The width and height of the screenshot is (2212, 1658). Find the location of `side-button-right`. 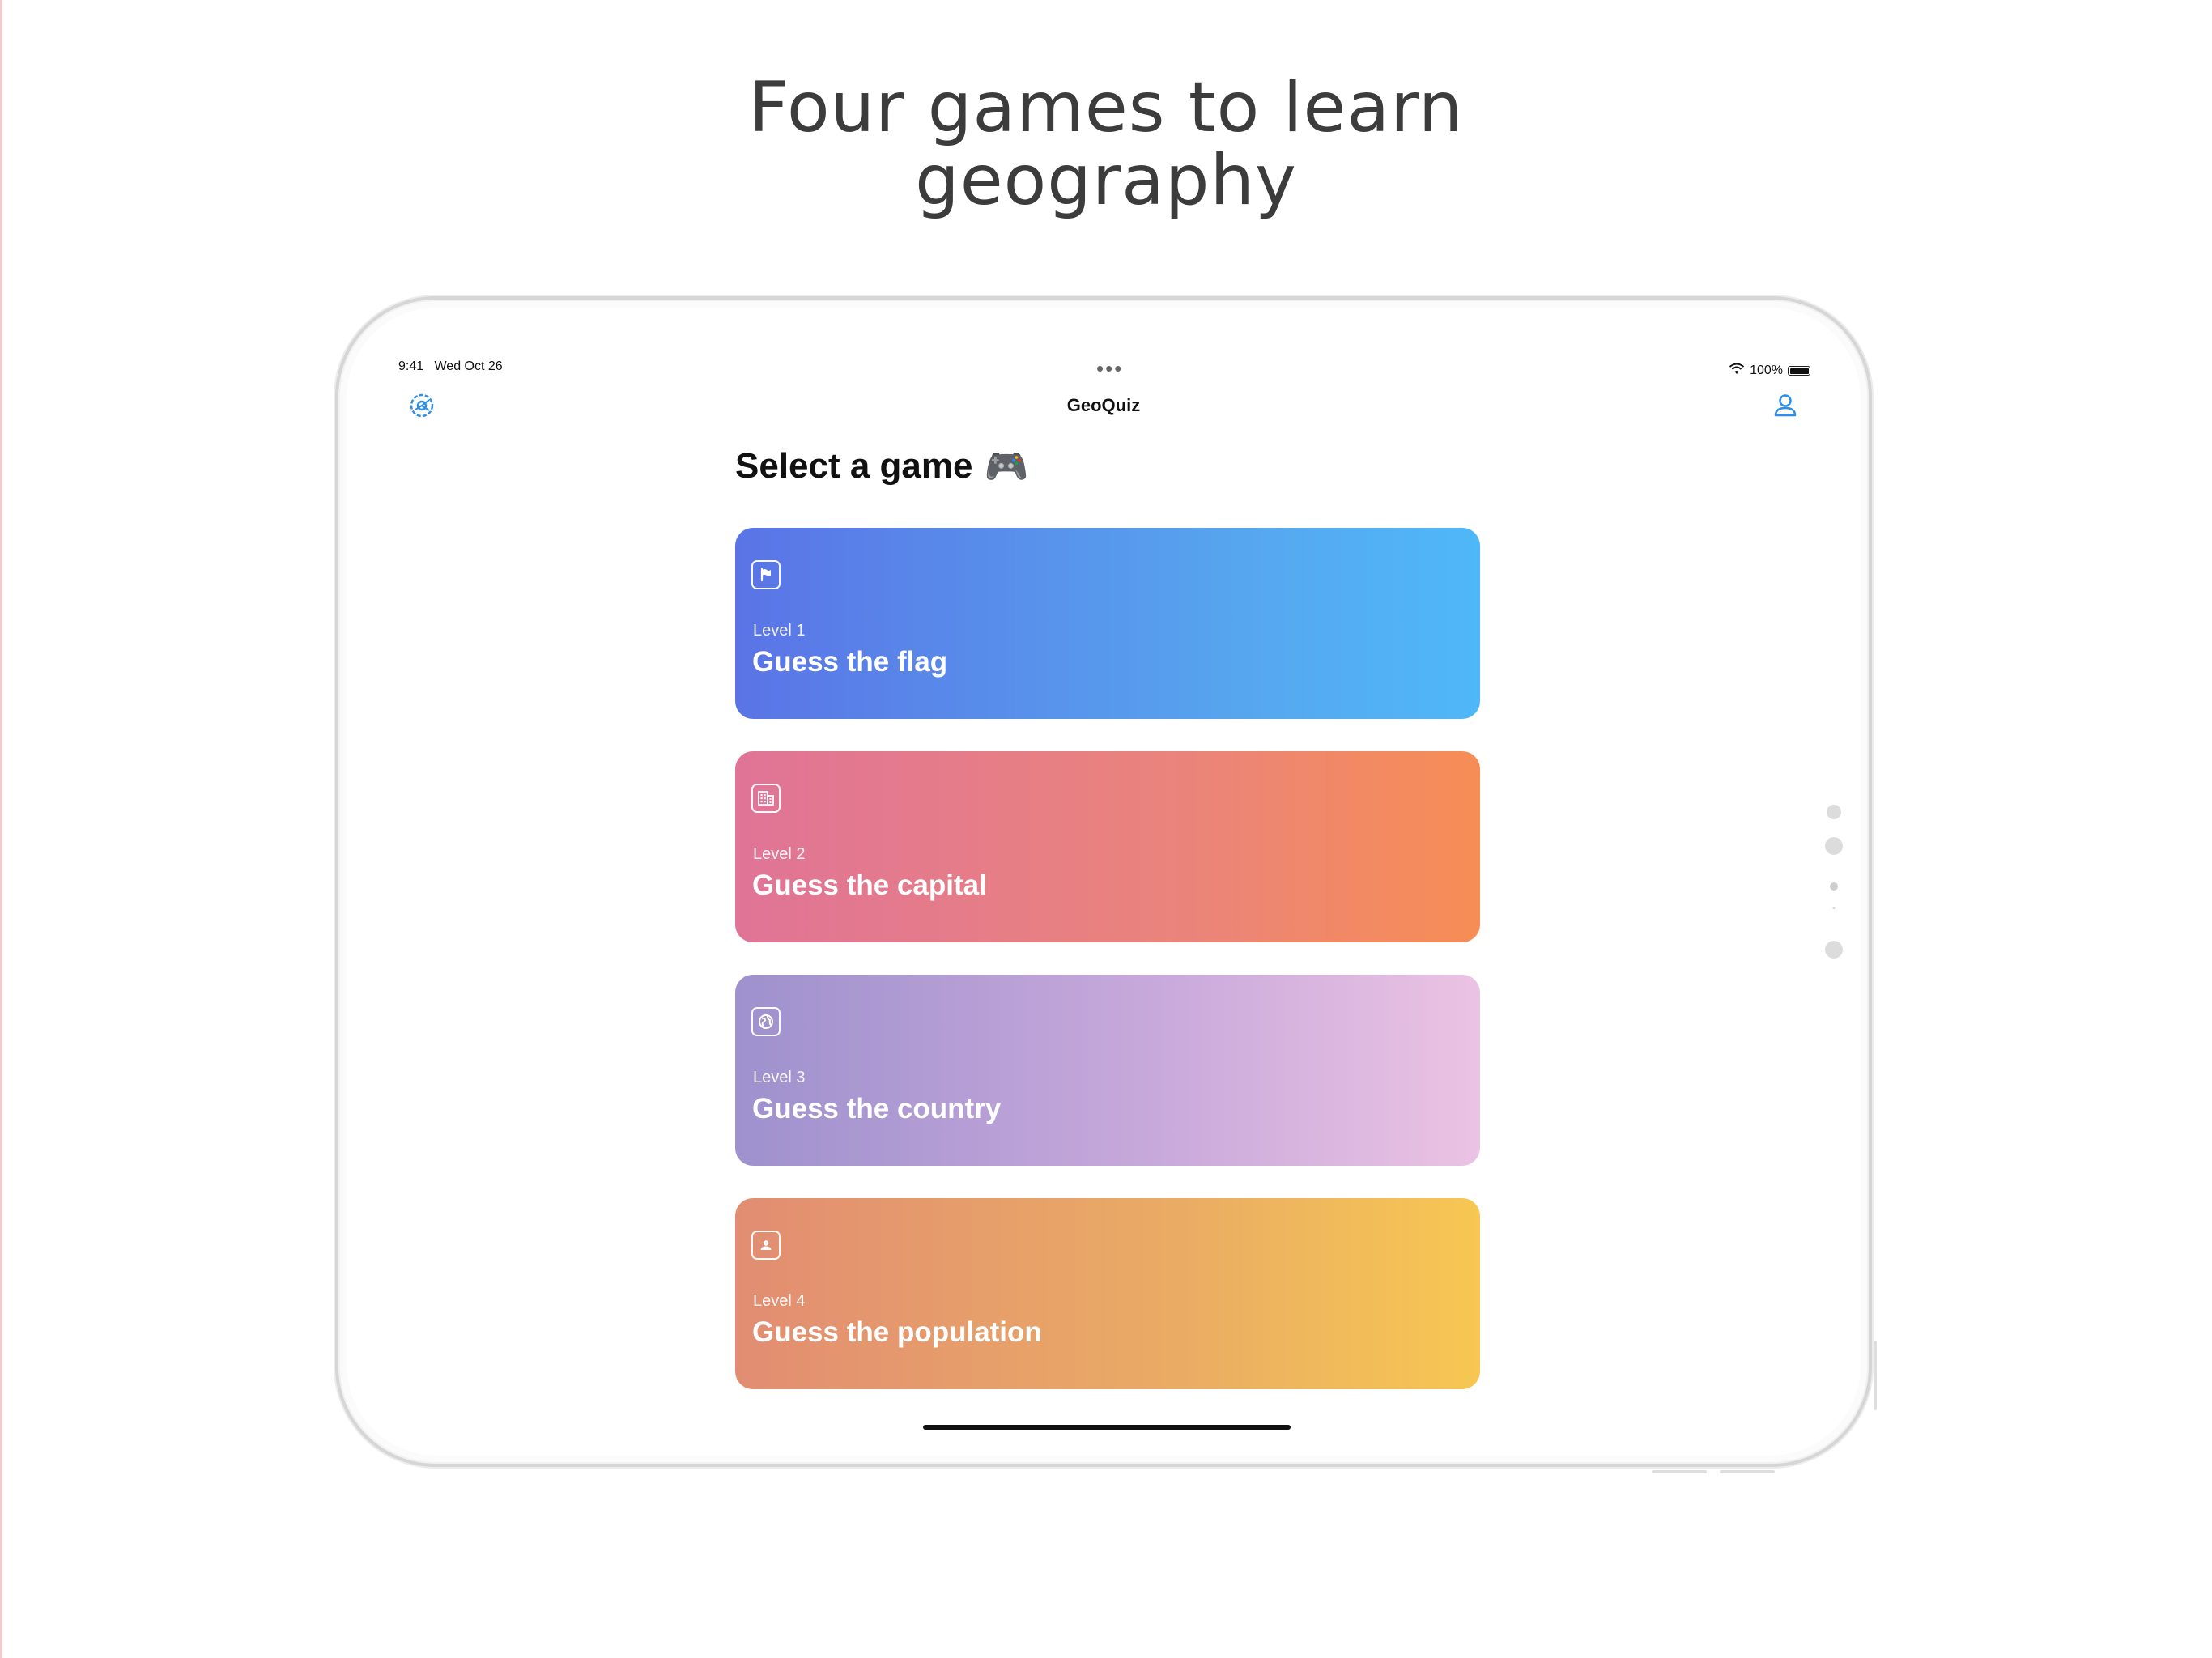

side-button-right is located at coordinates (1876, 1375).